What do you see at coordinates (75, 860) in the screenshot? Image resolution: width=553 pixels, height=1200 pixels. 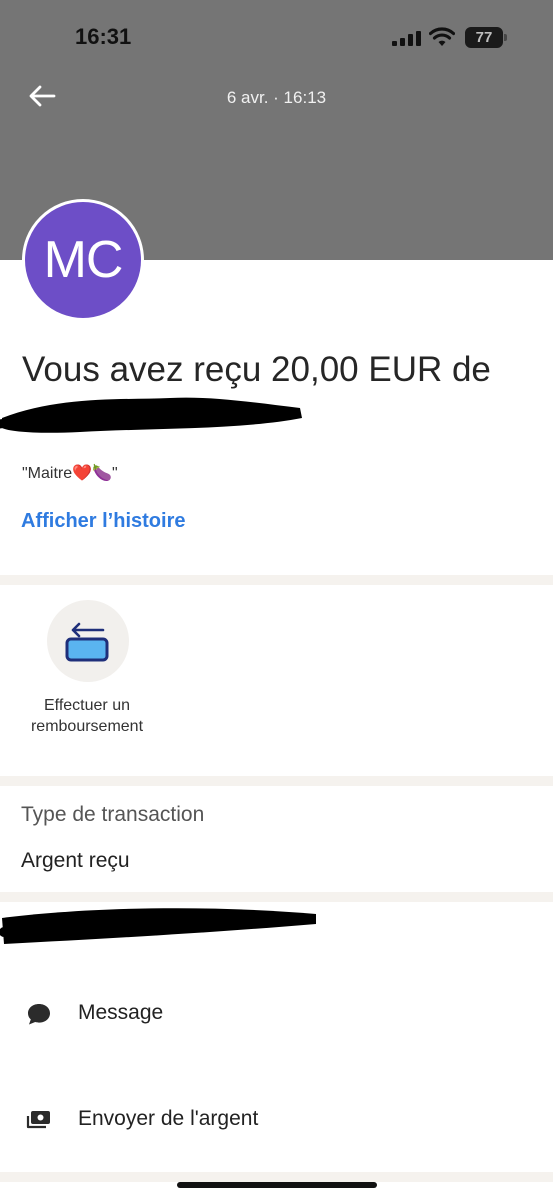 I see `transaction-type-value: Argent reçu` at bounding box center [75, 860].